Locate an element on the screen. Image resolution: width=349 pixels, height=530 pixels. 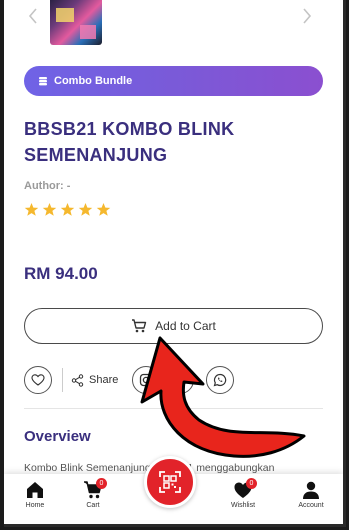
nav-wishlist: 0 Wishlist is located at coordinates (243, 493).